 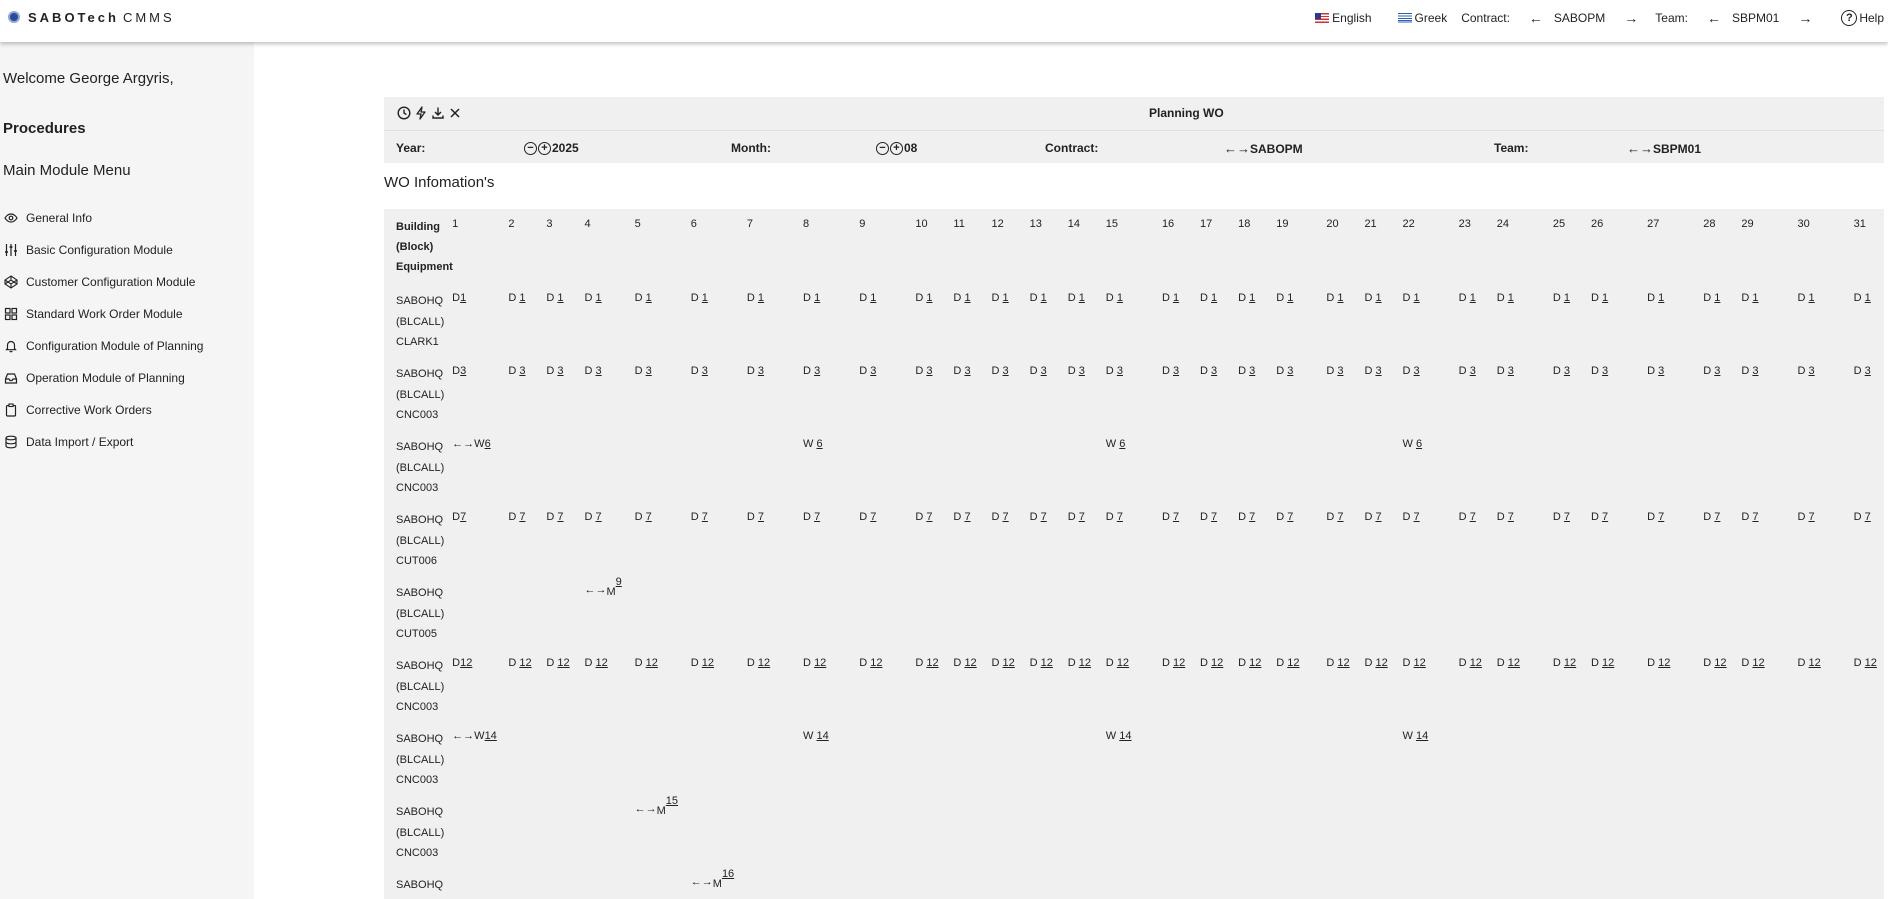 What do you see at coordinates (103, 410) in the screenshot?
I see `menu-item-corrective-work-orders: Corrective Work Orders` at bounding box center [103, 410].